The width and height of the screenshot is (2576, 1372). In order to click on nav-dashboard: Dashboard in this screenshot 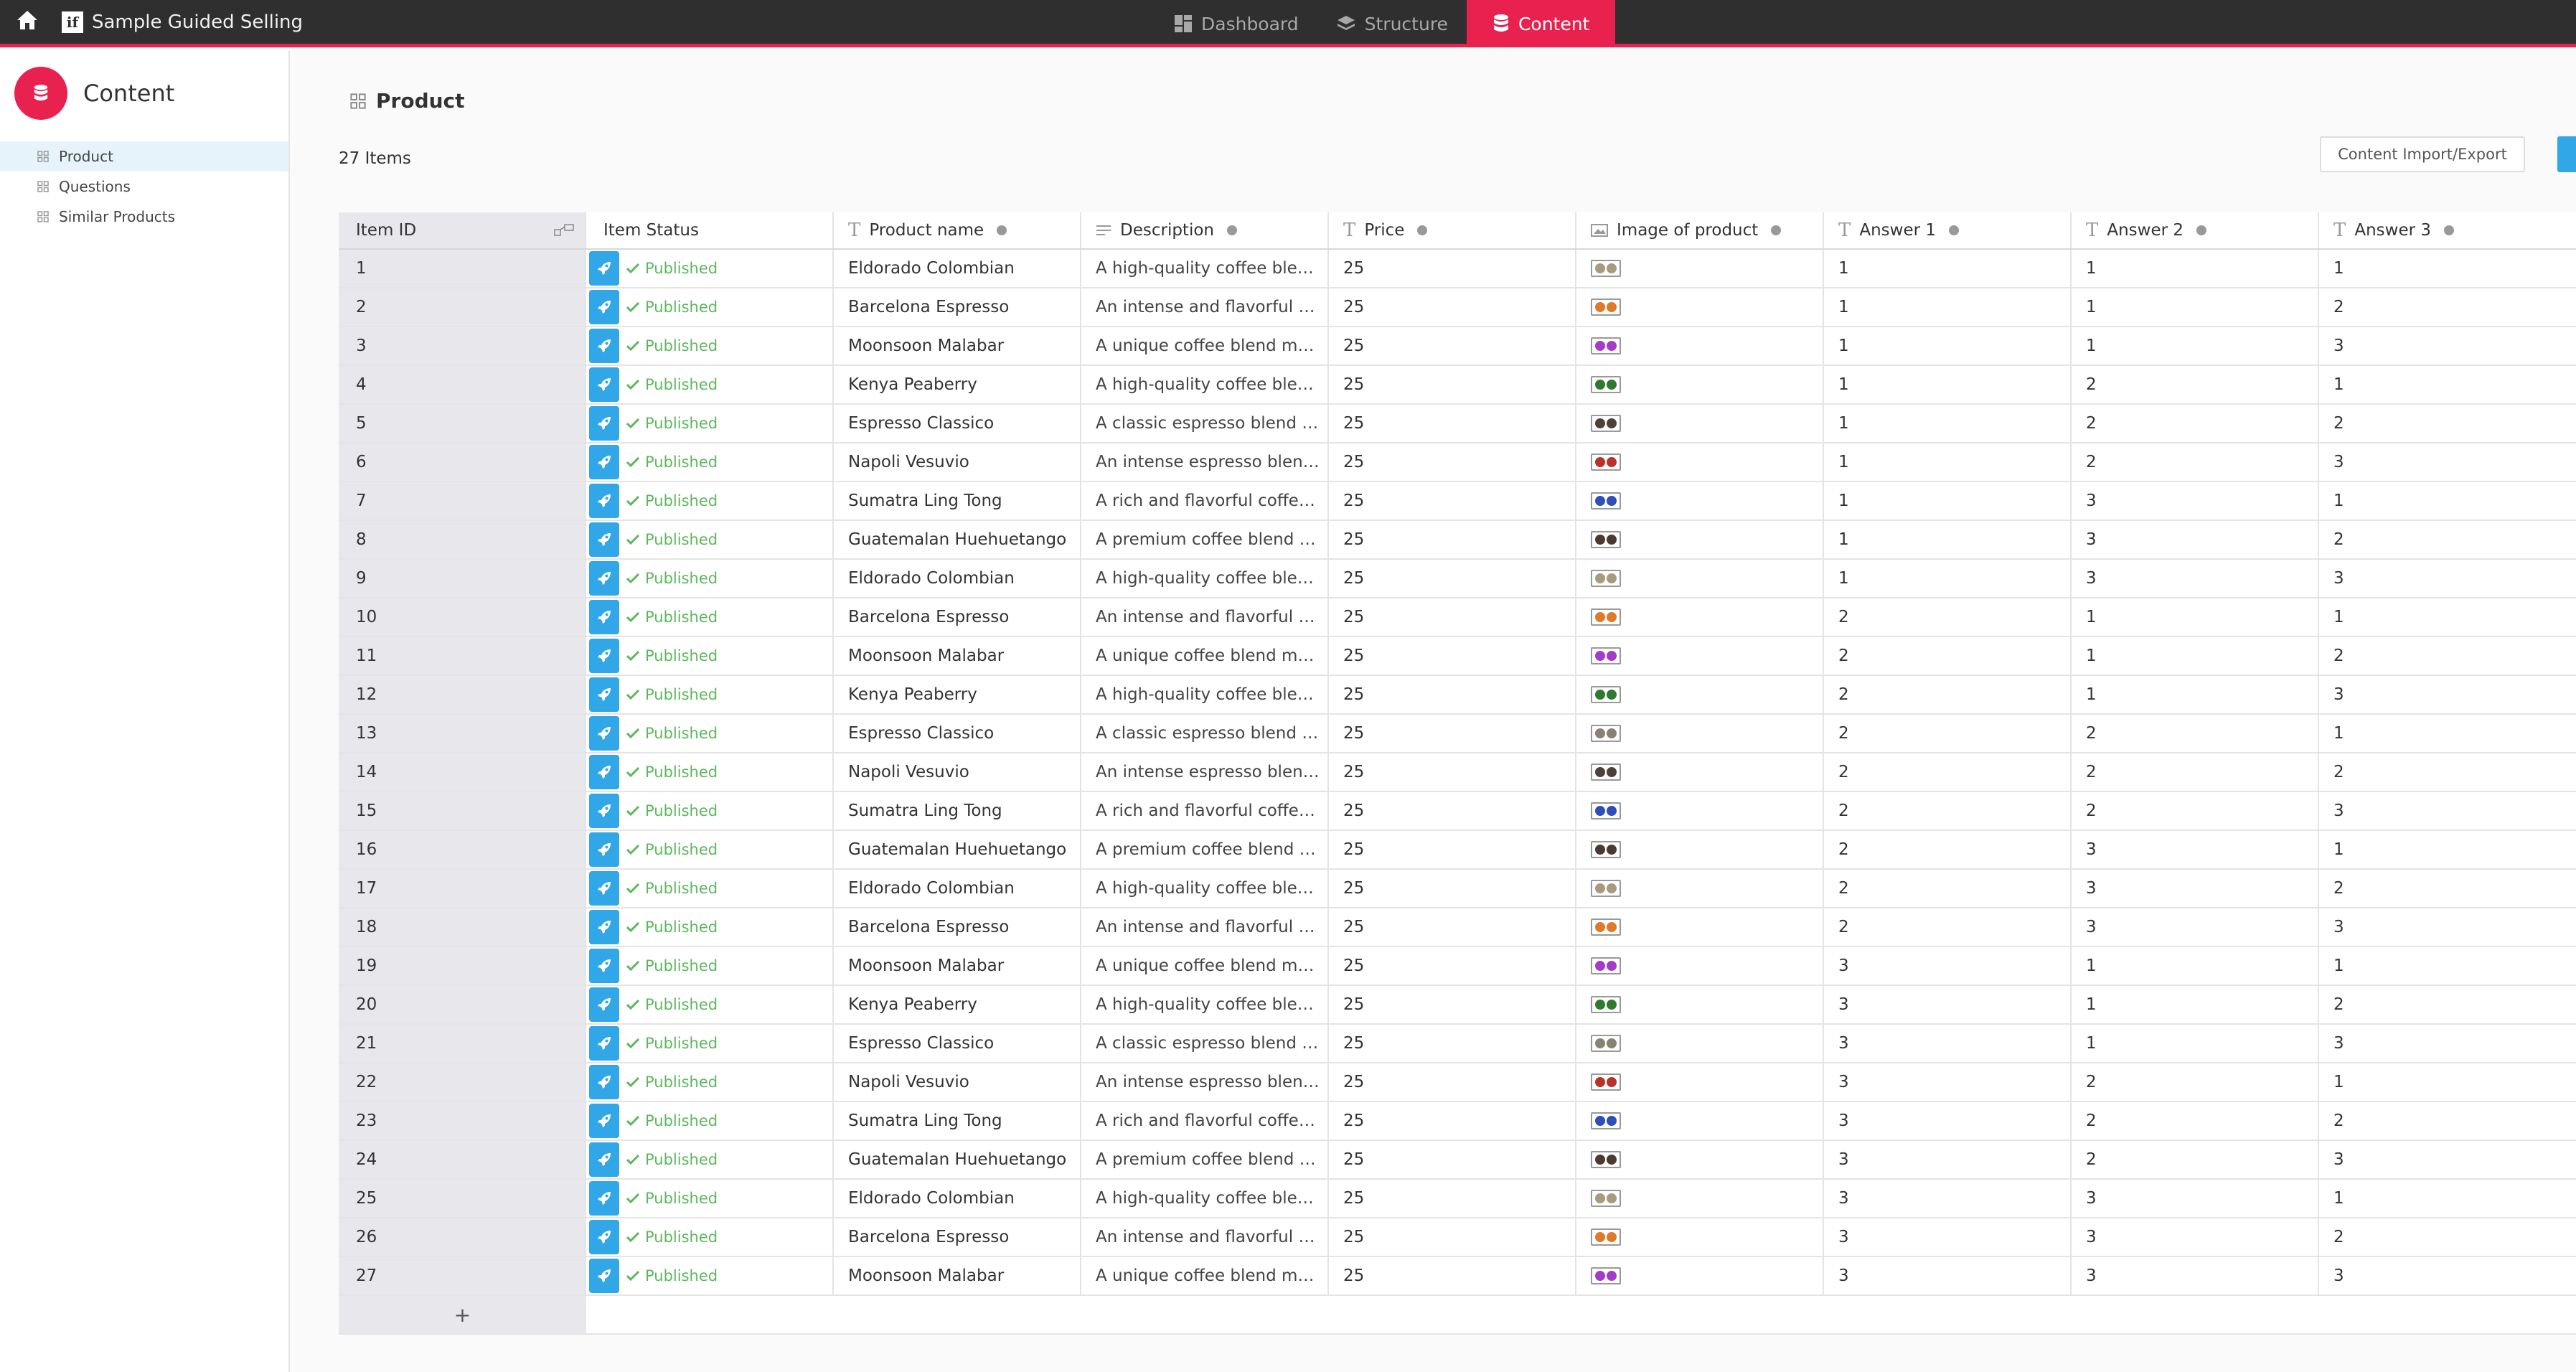, I will do `click(1236, 24)`.